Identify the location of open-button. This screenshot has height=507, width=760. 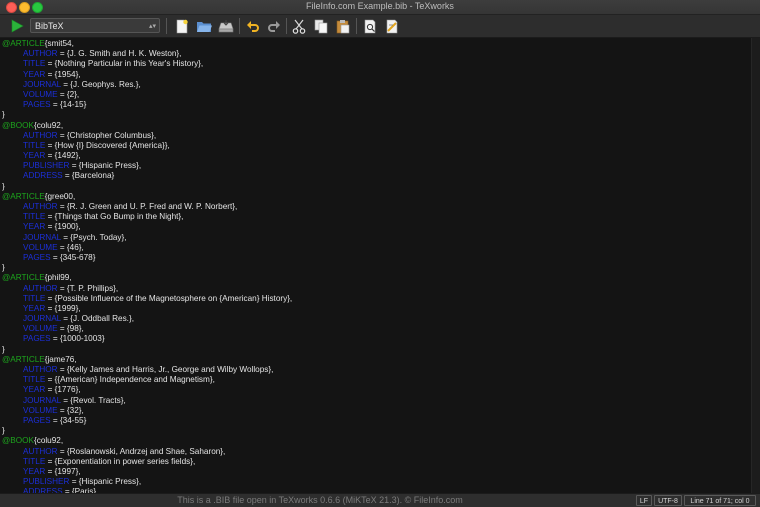
(204, 26).